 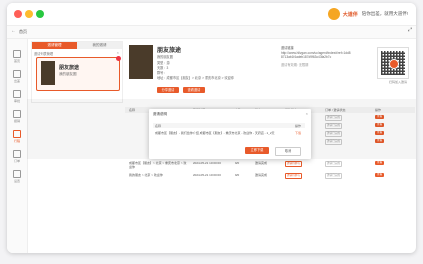 I want to click on route-icon, so click(x=17, y=134).